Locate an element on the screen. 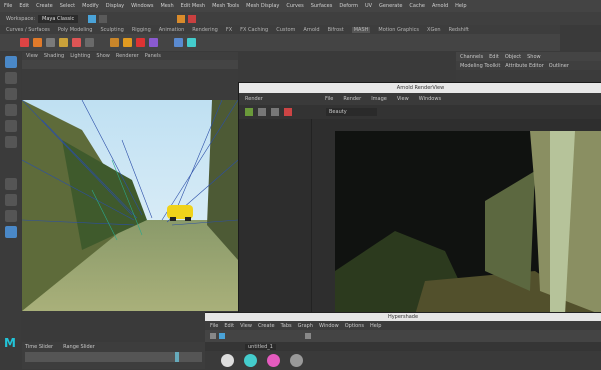 Image resolution: width=601 pixels, height=370 pixels. outliner-layout-icon is located at coordinates (10, 232).